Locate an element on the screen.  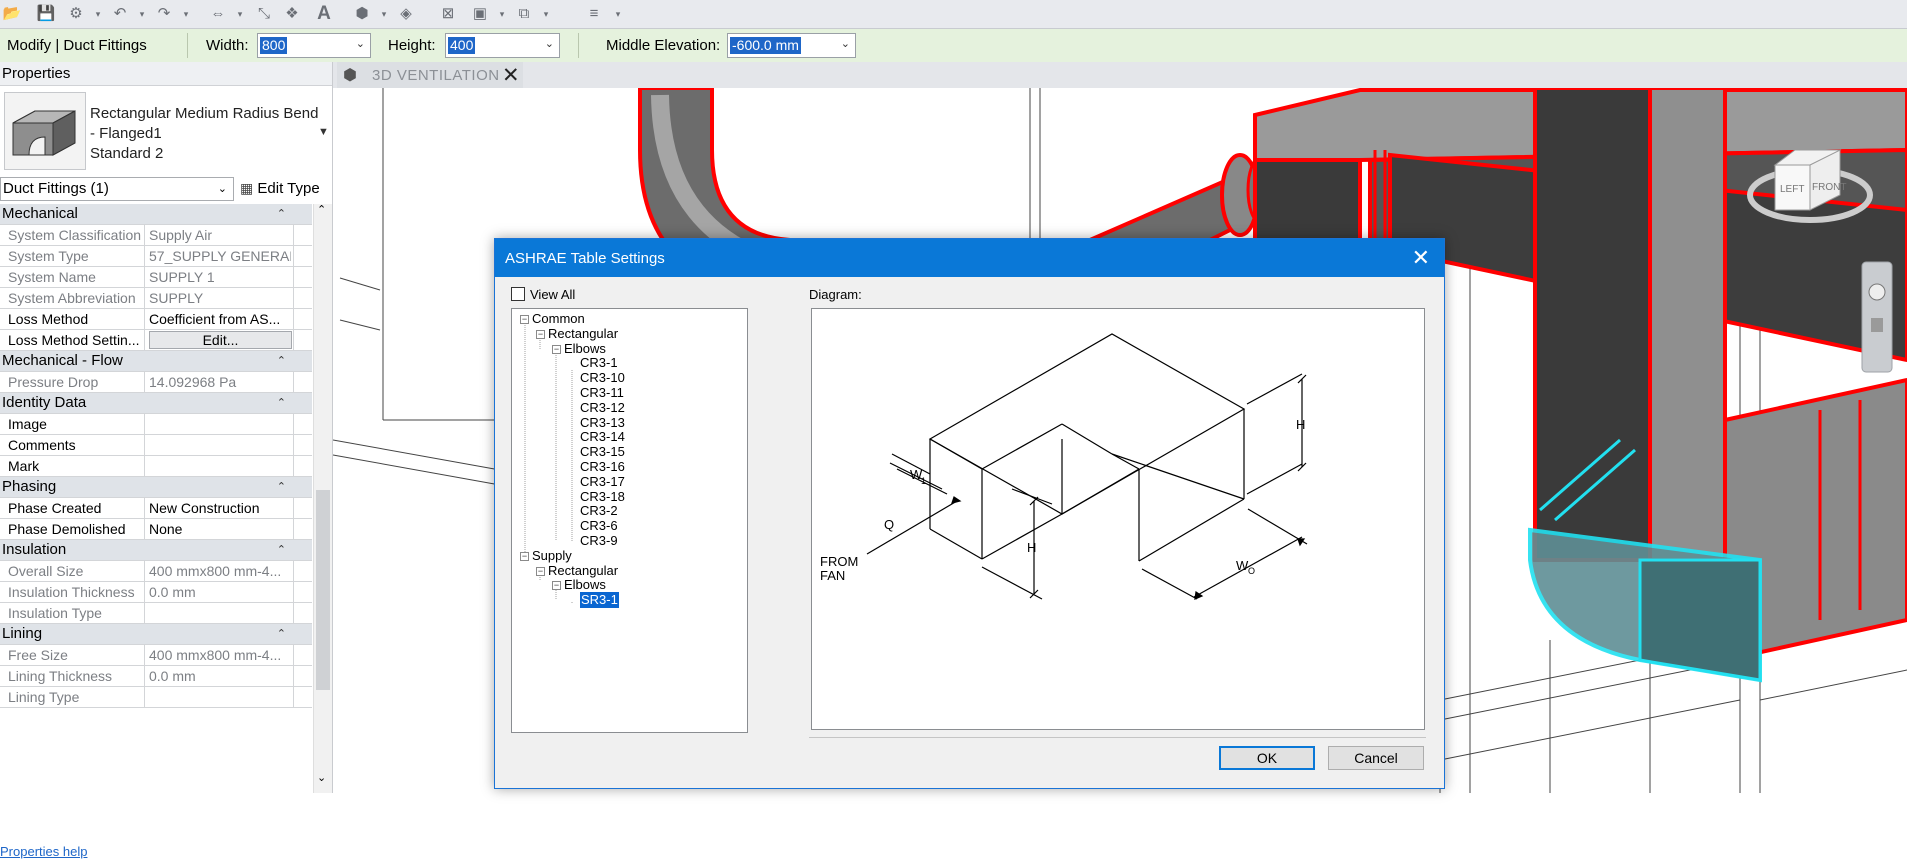
redo-icon: ↷ is located at coordinates (164, 14).